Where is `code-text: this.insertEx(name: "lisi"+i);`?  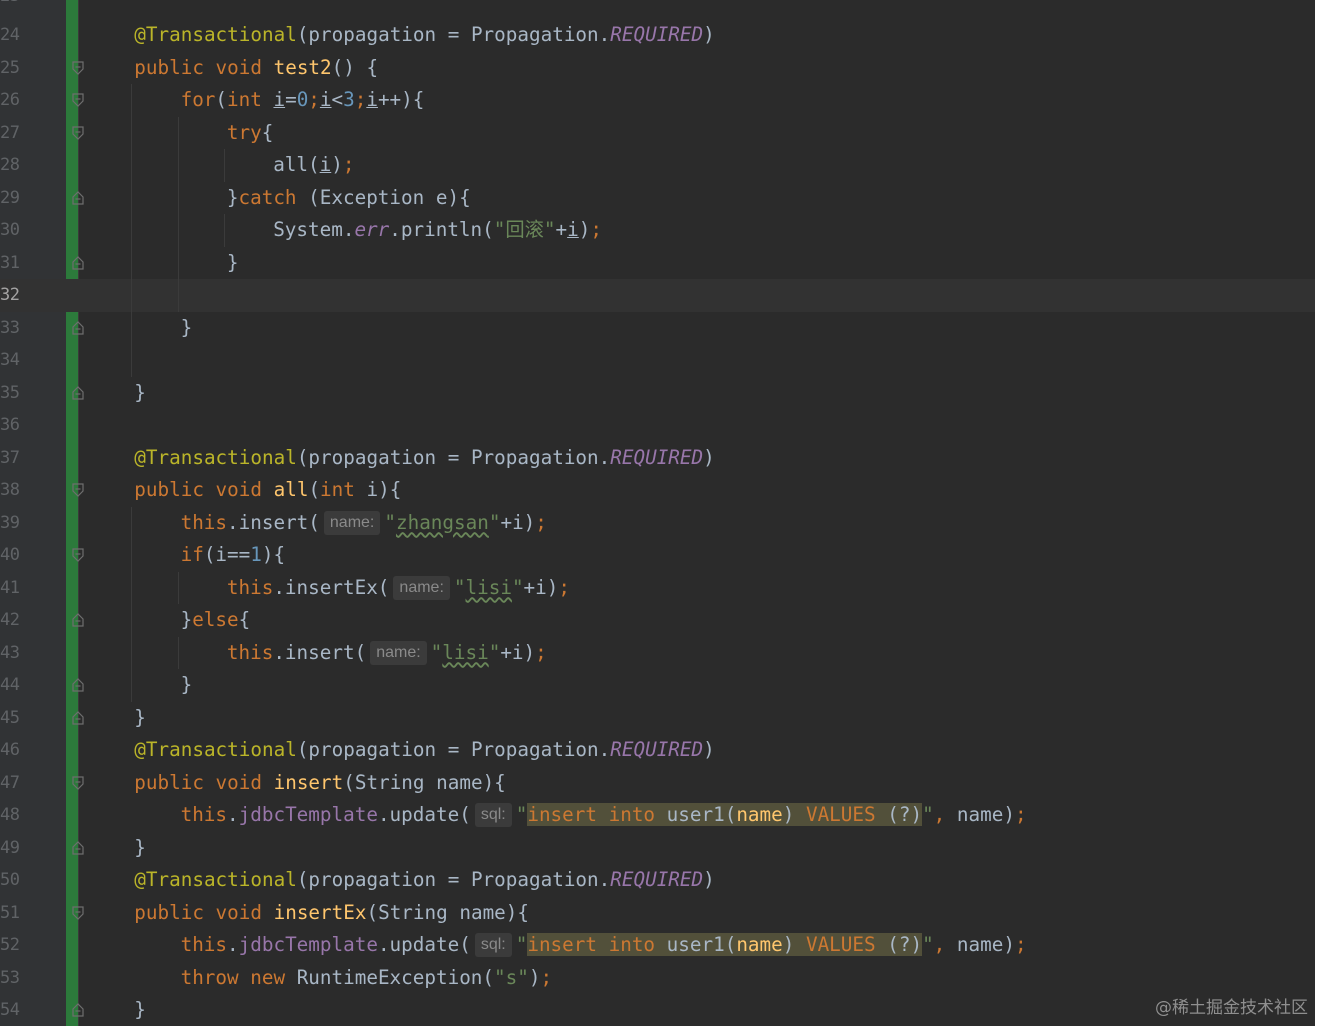
code-text: this.insertEx(name: "lisi"+i); is located at coordinates (398, 588).